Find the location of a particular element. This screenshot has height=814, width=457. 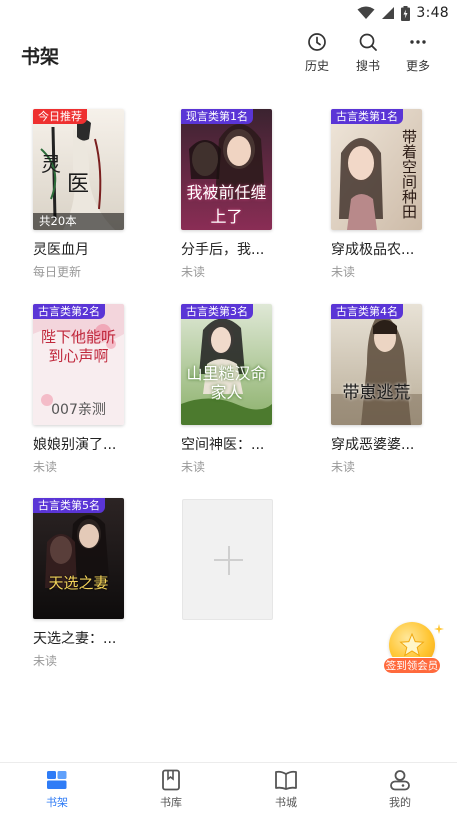

nav-profile: 我的 is located at coordinates (400, 789).